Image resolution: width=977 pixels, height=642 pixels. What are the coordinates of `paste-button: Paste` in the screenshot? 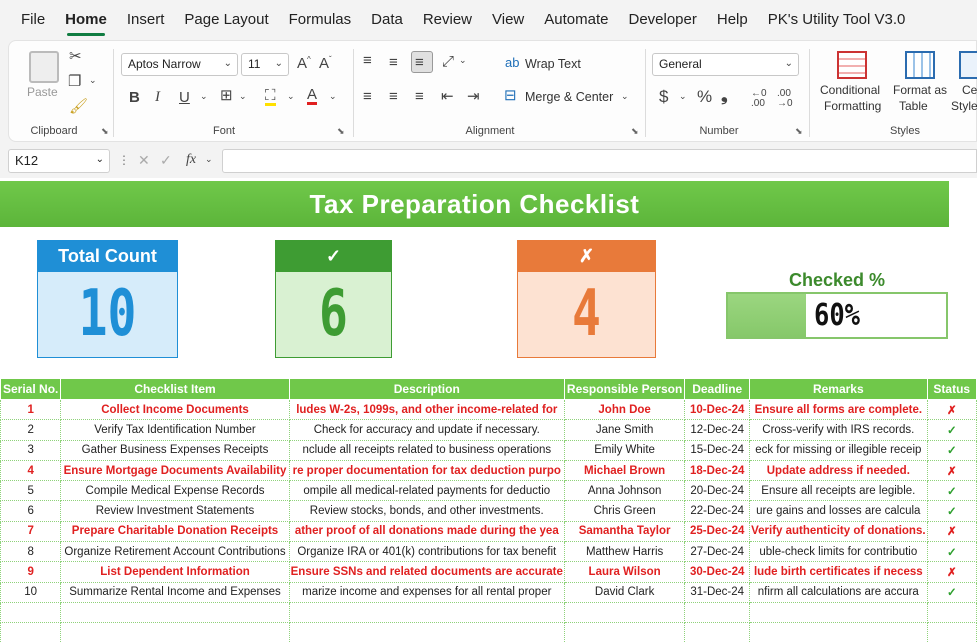 It's located at (42, 92).